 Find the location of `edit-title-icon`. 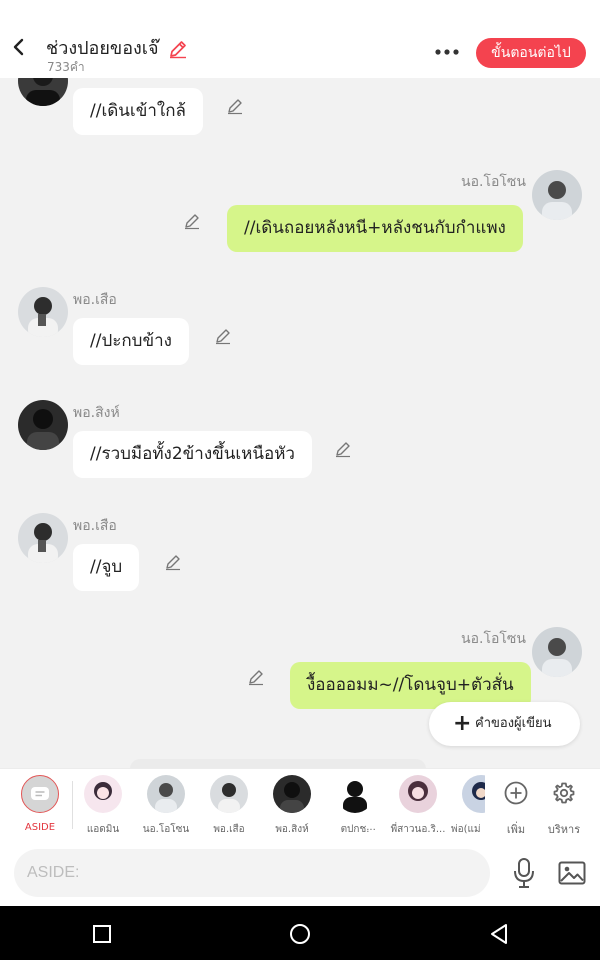

edit-title-icon is located at coordinates (178, 49).